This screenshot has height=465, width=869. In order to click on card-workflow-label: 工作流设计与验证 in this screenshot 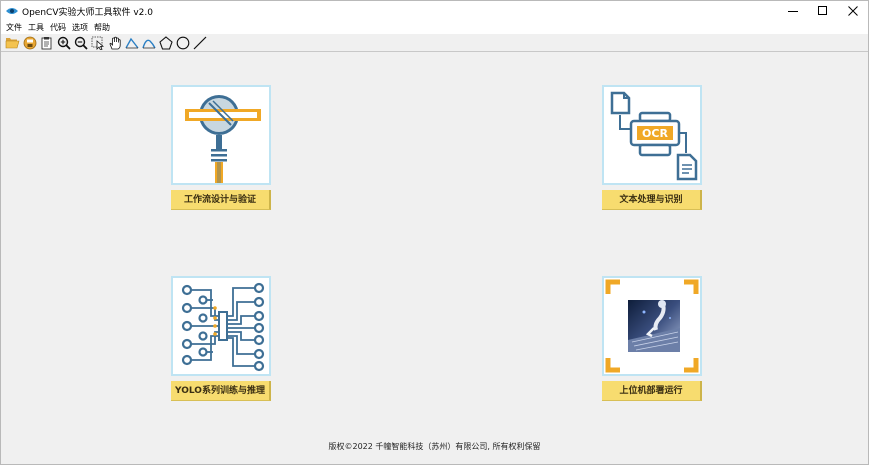, I will do `click(221, 200)`.